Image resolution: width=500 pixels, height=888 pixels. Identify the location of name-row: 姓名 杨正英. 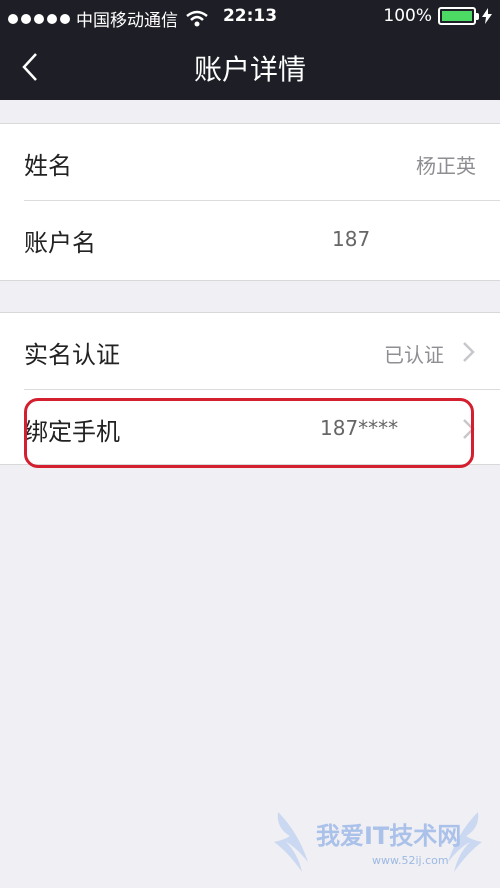
(250, 162).